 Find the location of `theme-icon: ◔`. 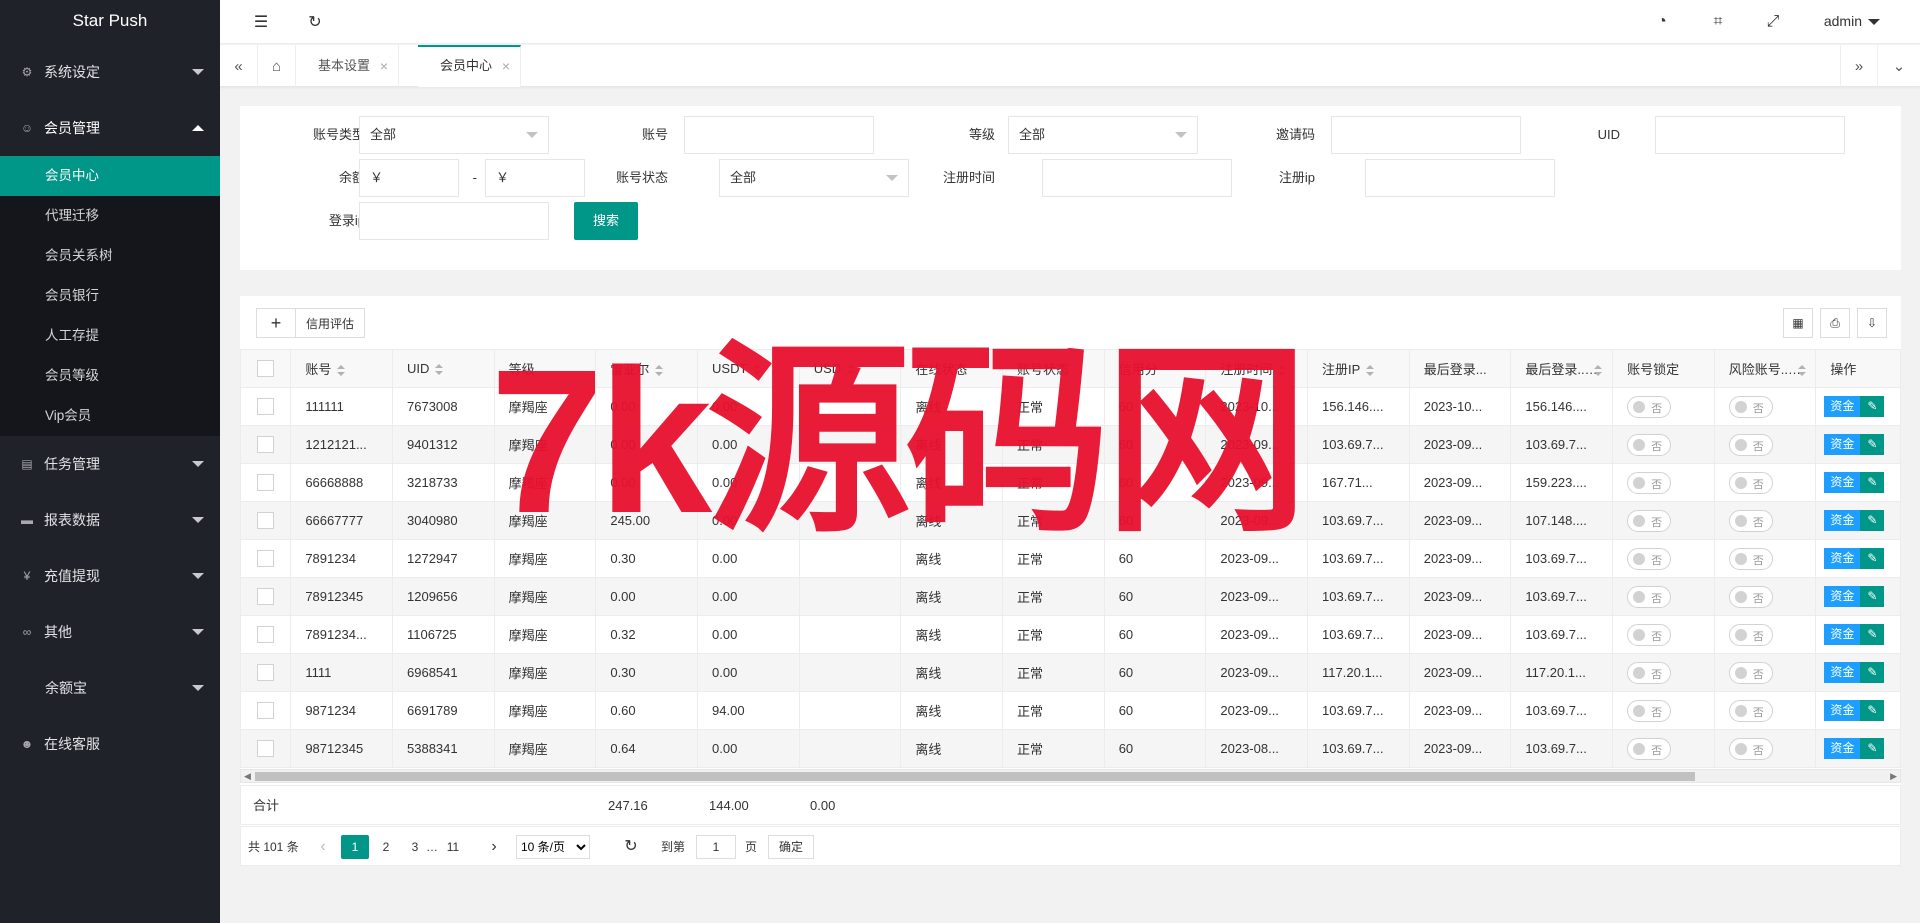

theme-icon: ◔ is located at coordinates (1662, 22).